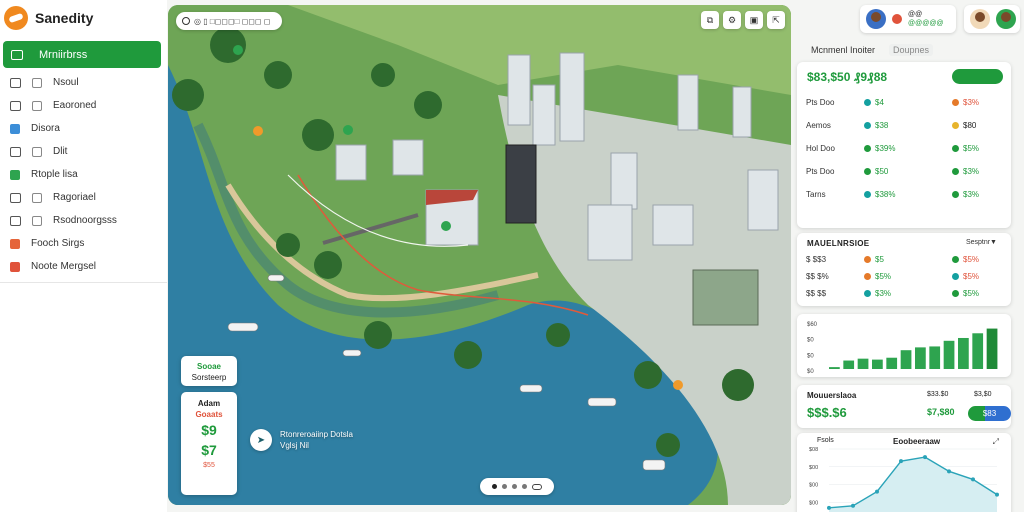 Image resolution: width=1024 pixels, height=512 pixels. What do you see at coordinates (66, 82) in the screenshot?
I see `sidebar-item-label: Nsoul` at bounding box center [66, 82].